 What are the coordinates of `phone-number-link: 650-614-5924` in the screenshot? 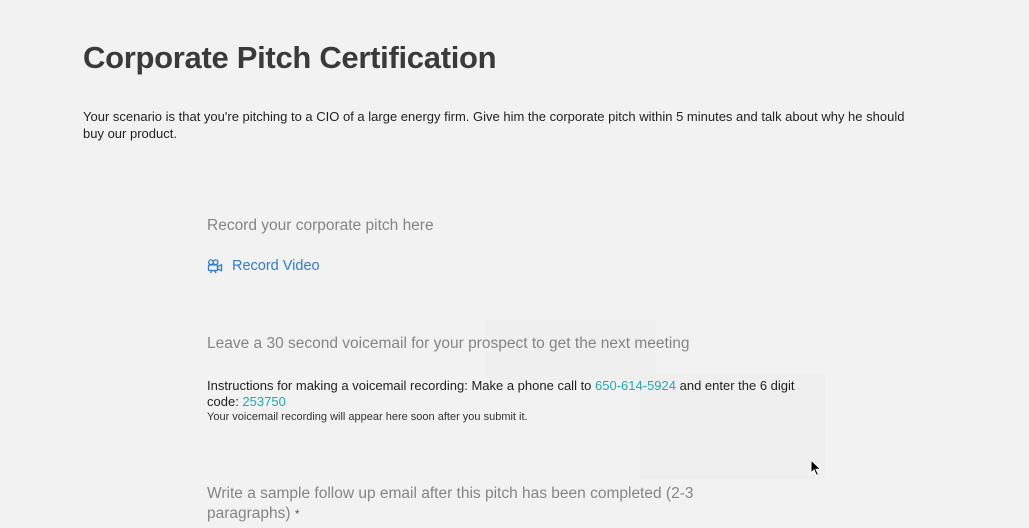 It's located at (635, 385).